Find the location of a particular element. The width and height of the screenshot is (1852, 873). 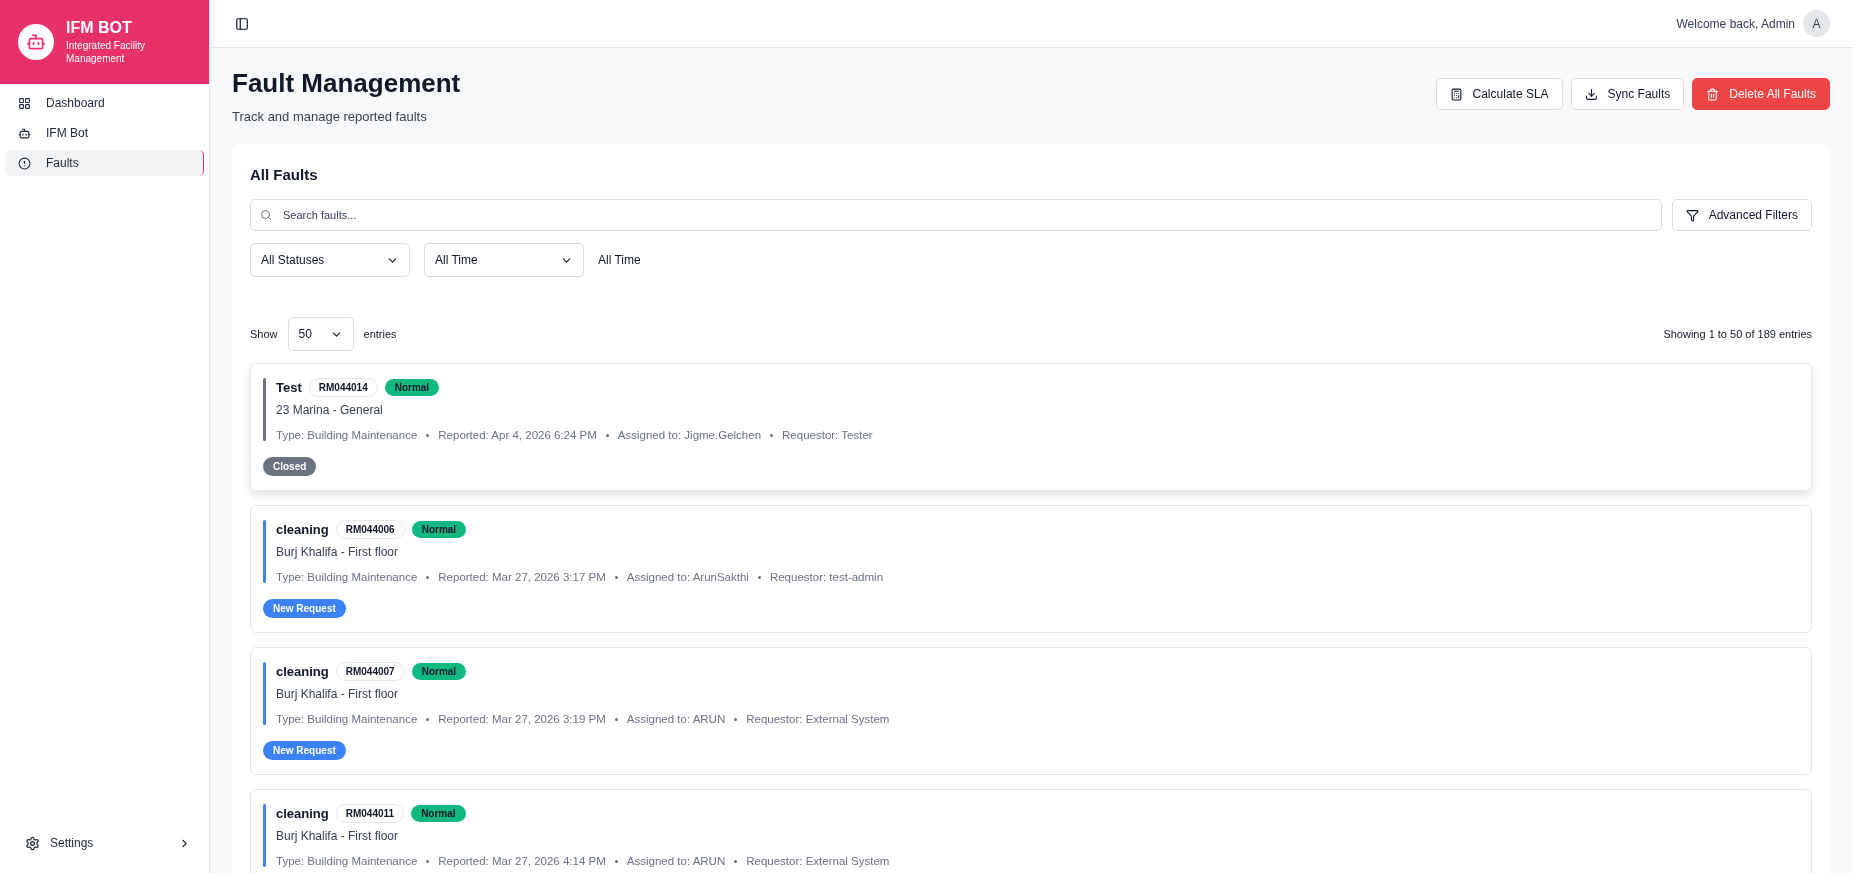

entries-summary: Showing 1 to 50 of 189 entries is located at coordinates (1737, 334).